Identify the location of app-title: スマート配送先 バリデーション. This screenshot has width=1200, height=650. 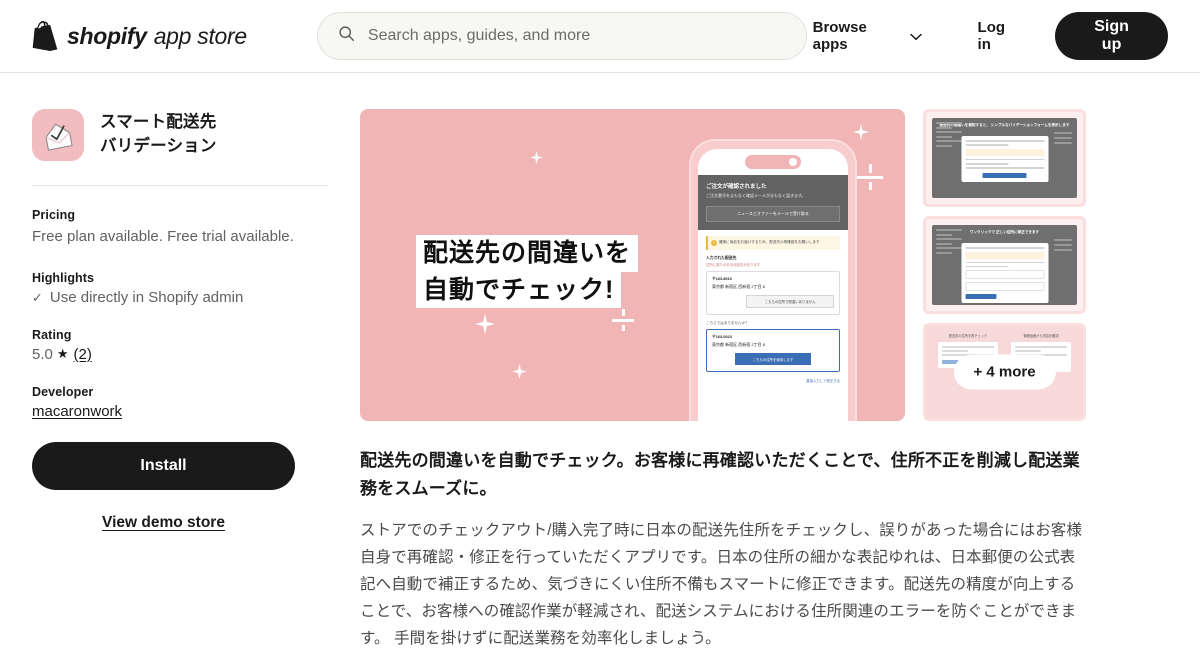
(158, 134).